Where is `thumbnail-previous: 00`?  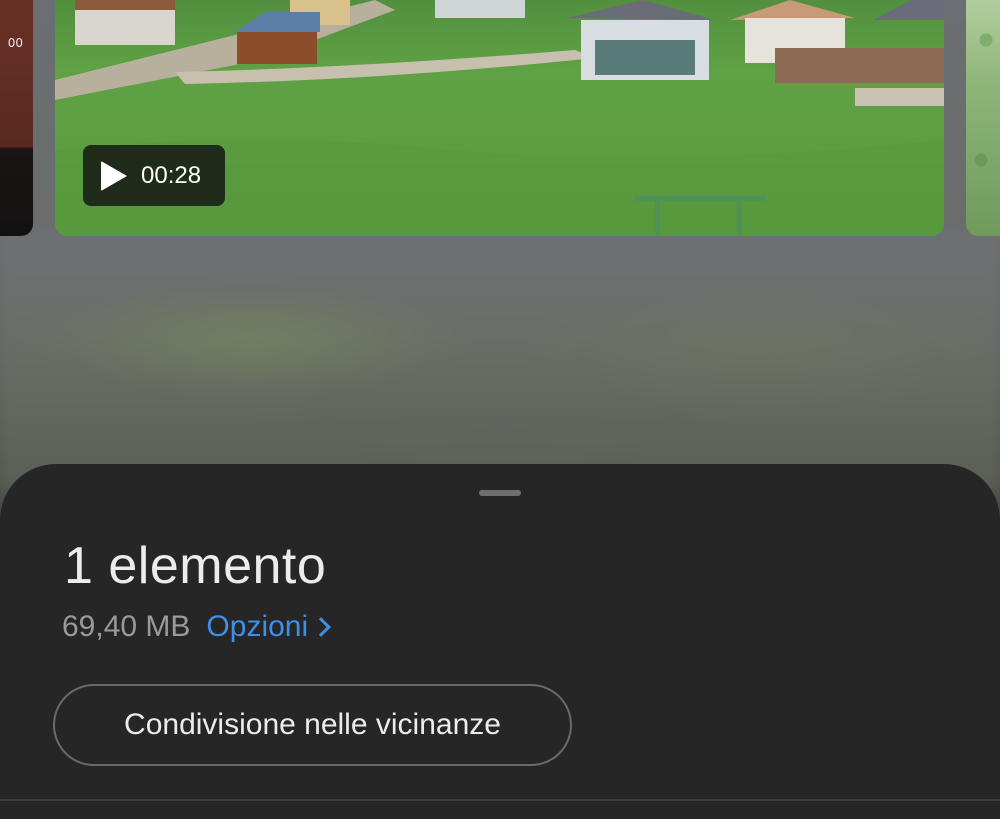
thumbnail-previous: 00 is located at coordinates (16, 118).